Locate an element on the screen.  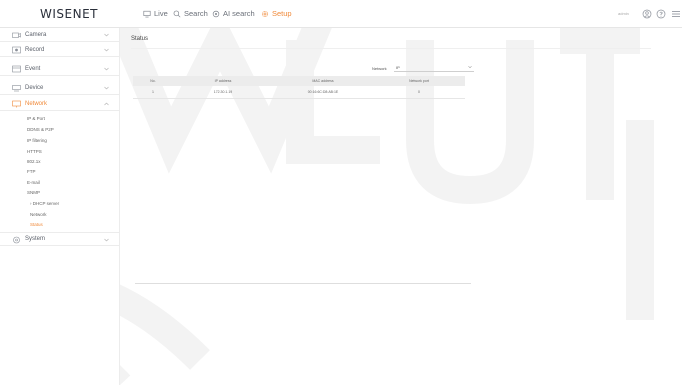
sidebar-item-camera: Camera is located at coordinates (60, 35).